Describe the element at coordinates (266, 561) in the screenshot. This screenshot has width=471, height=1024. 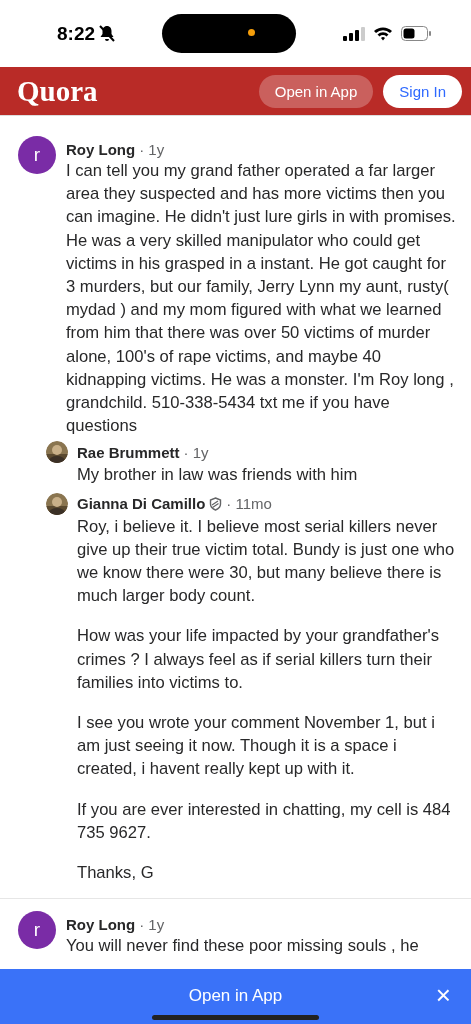
I see `comment-text: Roy, i believe it. I believe most serial killers never give up their true victim total. Bundy is just one who we know there were 30, but many believe there is much larger body count.` at that location.